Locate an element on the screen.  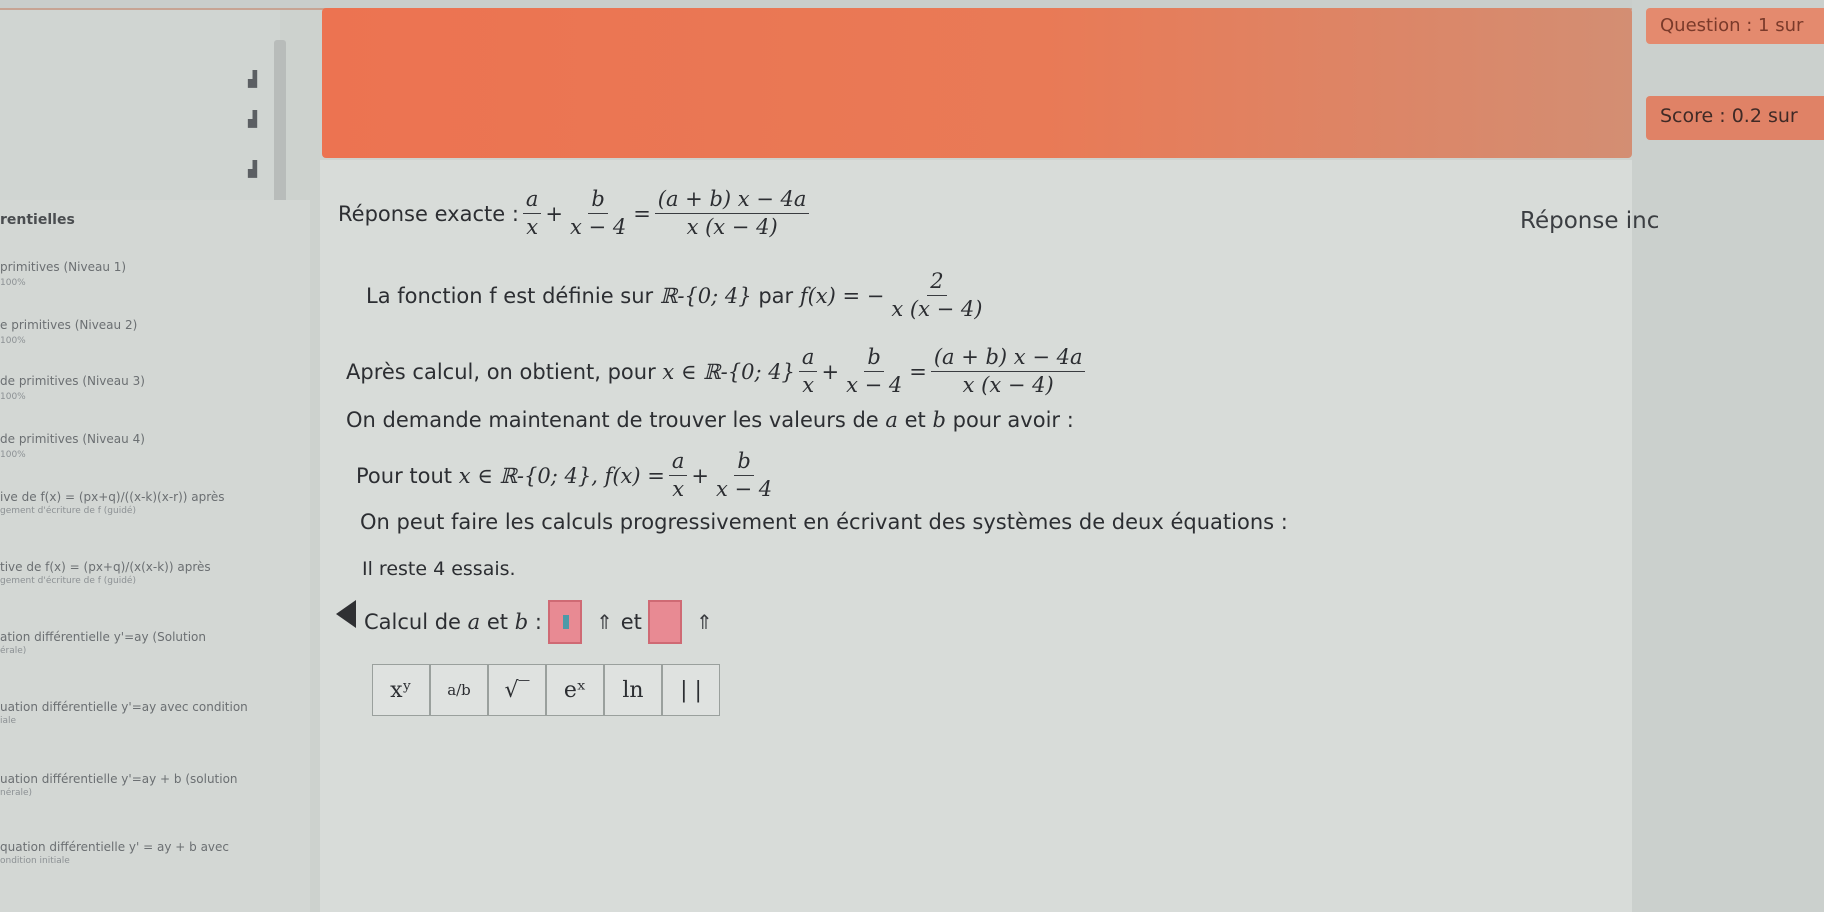
sidebar-item: primitives (Niveau 1) is located at coordinates (63, 267).